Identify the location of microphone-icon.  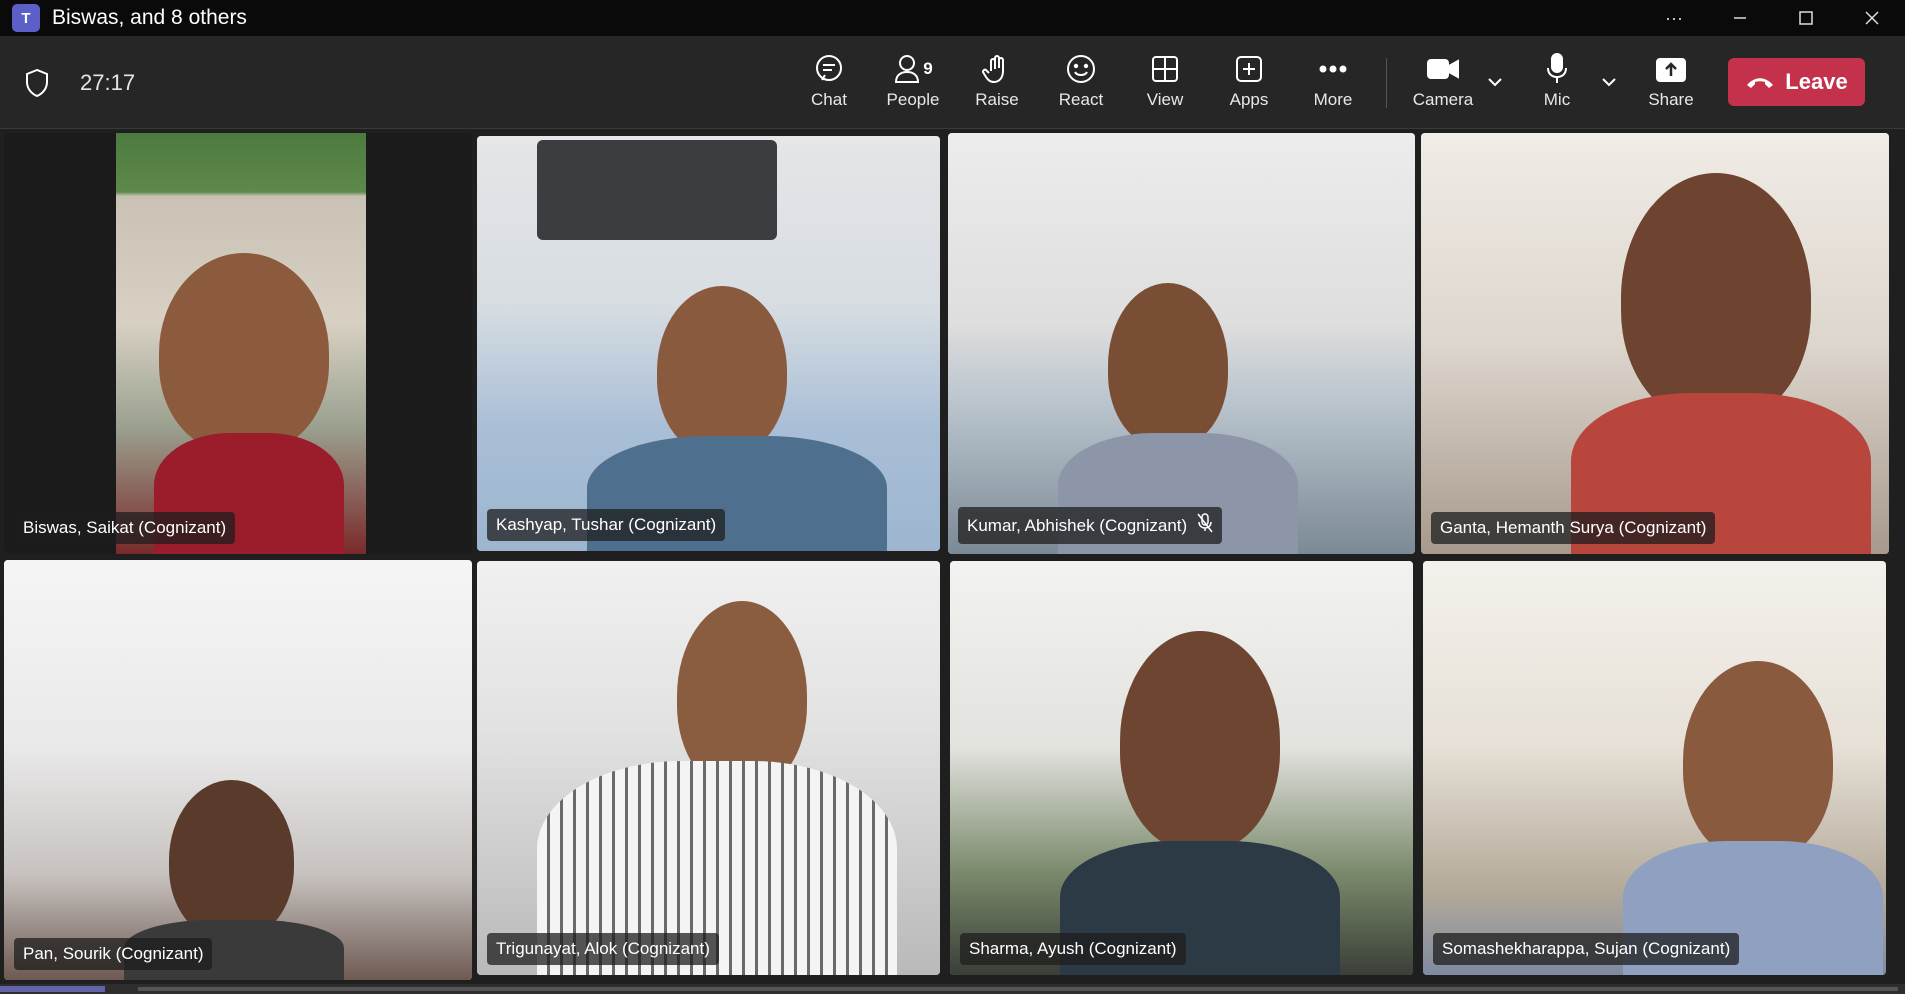
(1557, 69).